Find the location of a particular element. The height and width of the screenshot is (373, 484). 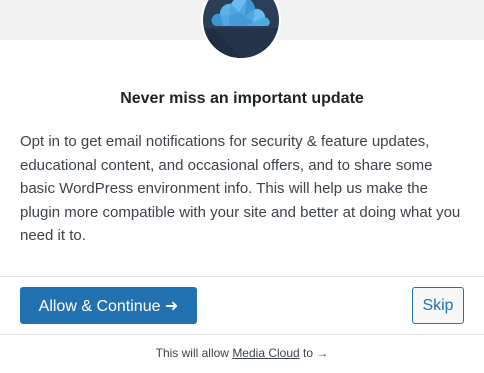

plugin-name-link: Media Cloud is located at coordinates (265, 353).